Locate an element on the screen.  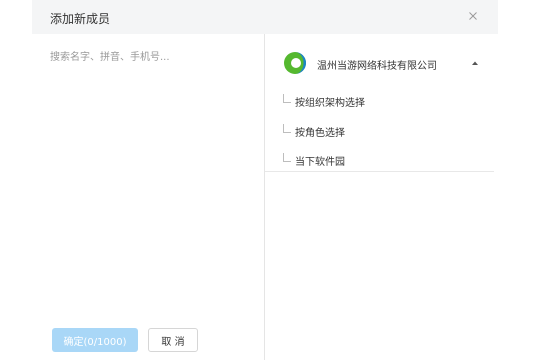
search-input is located at coordinates (150, 57).